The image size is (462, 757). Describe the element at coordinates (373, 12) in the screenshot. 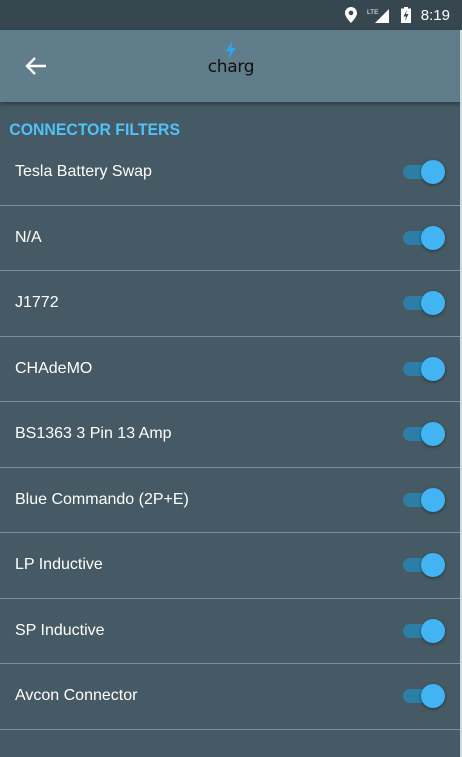

I see `lte-label: LTE` at that location.